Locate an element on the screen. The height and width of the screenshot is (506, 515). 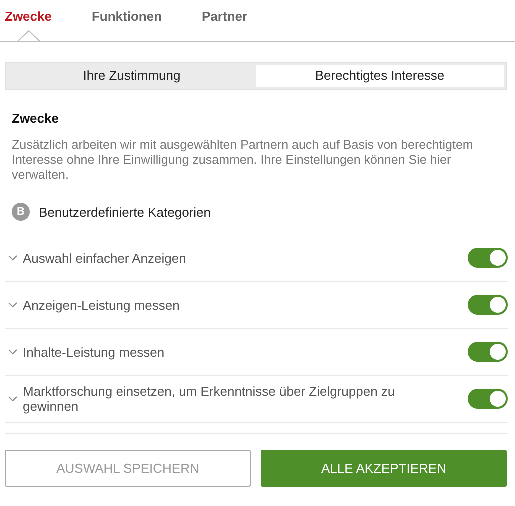
purpose-label: Auswahl einfacher Anzeigen is located at coordinates (105, 258).